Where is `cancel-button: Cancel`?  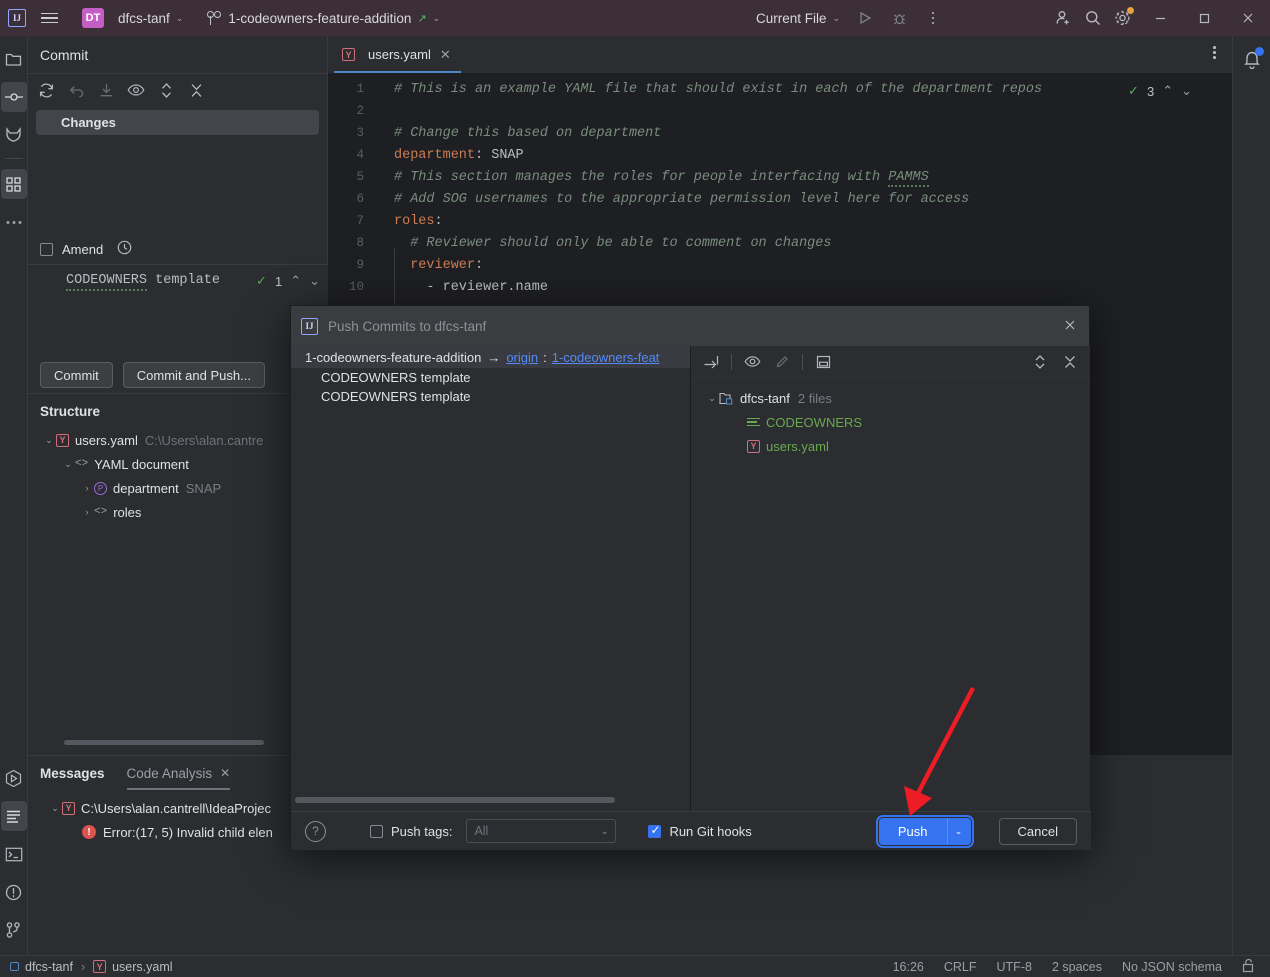 cancel-button: Cancel is located at coordinates (1037, 831).